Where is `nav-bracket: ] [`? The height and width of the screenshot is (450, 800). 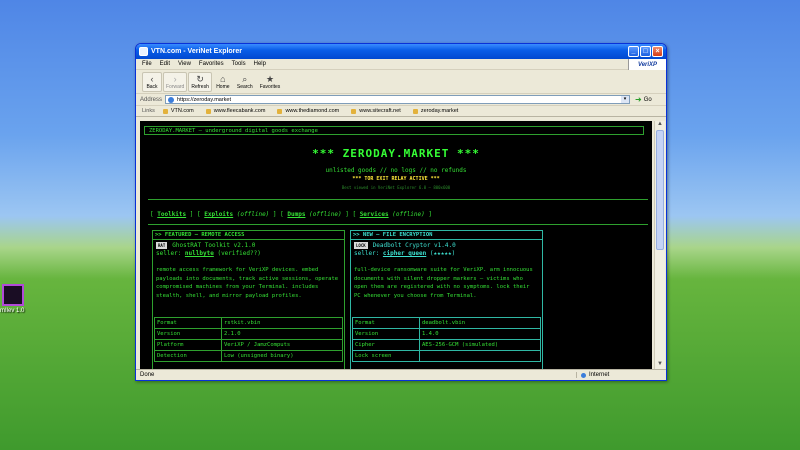
nav-bracket: ] [ is located at coordinates (195, 214).